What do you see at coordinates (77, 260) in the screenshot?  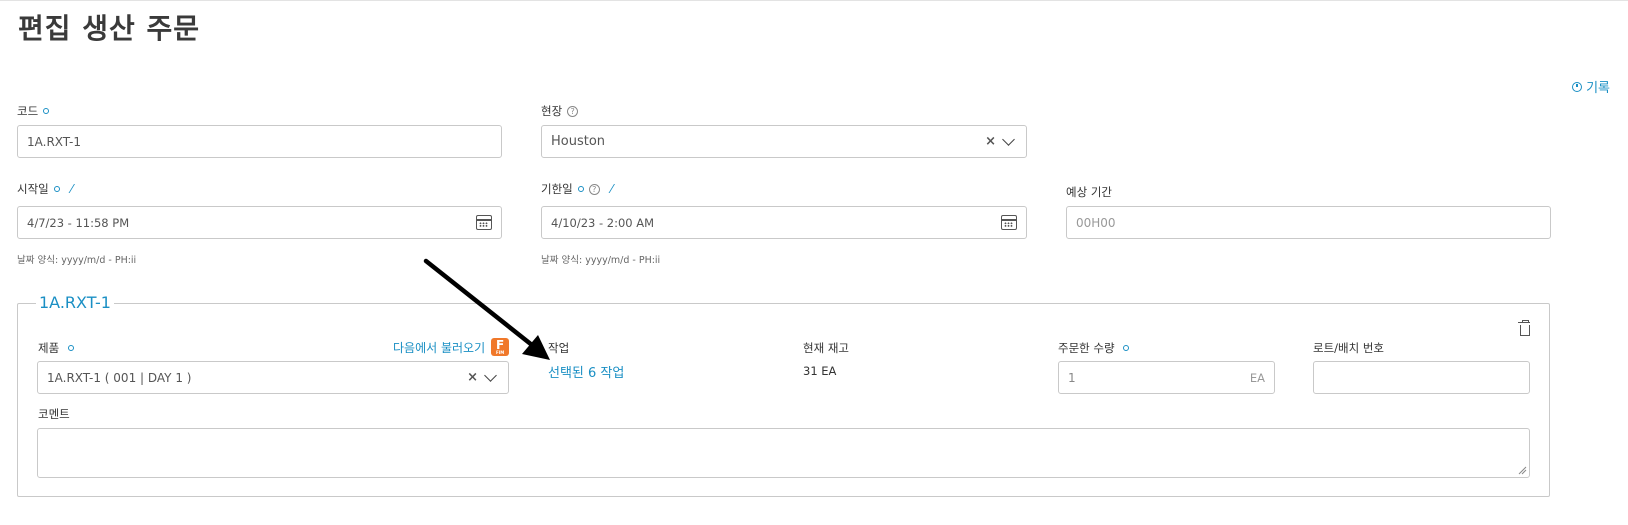 I see `start-date-hint: 날짜 양식: yyyy/m/d - PH:ii` at bounding box center [77, 260].